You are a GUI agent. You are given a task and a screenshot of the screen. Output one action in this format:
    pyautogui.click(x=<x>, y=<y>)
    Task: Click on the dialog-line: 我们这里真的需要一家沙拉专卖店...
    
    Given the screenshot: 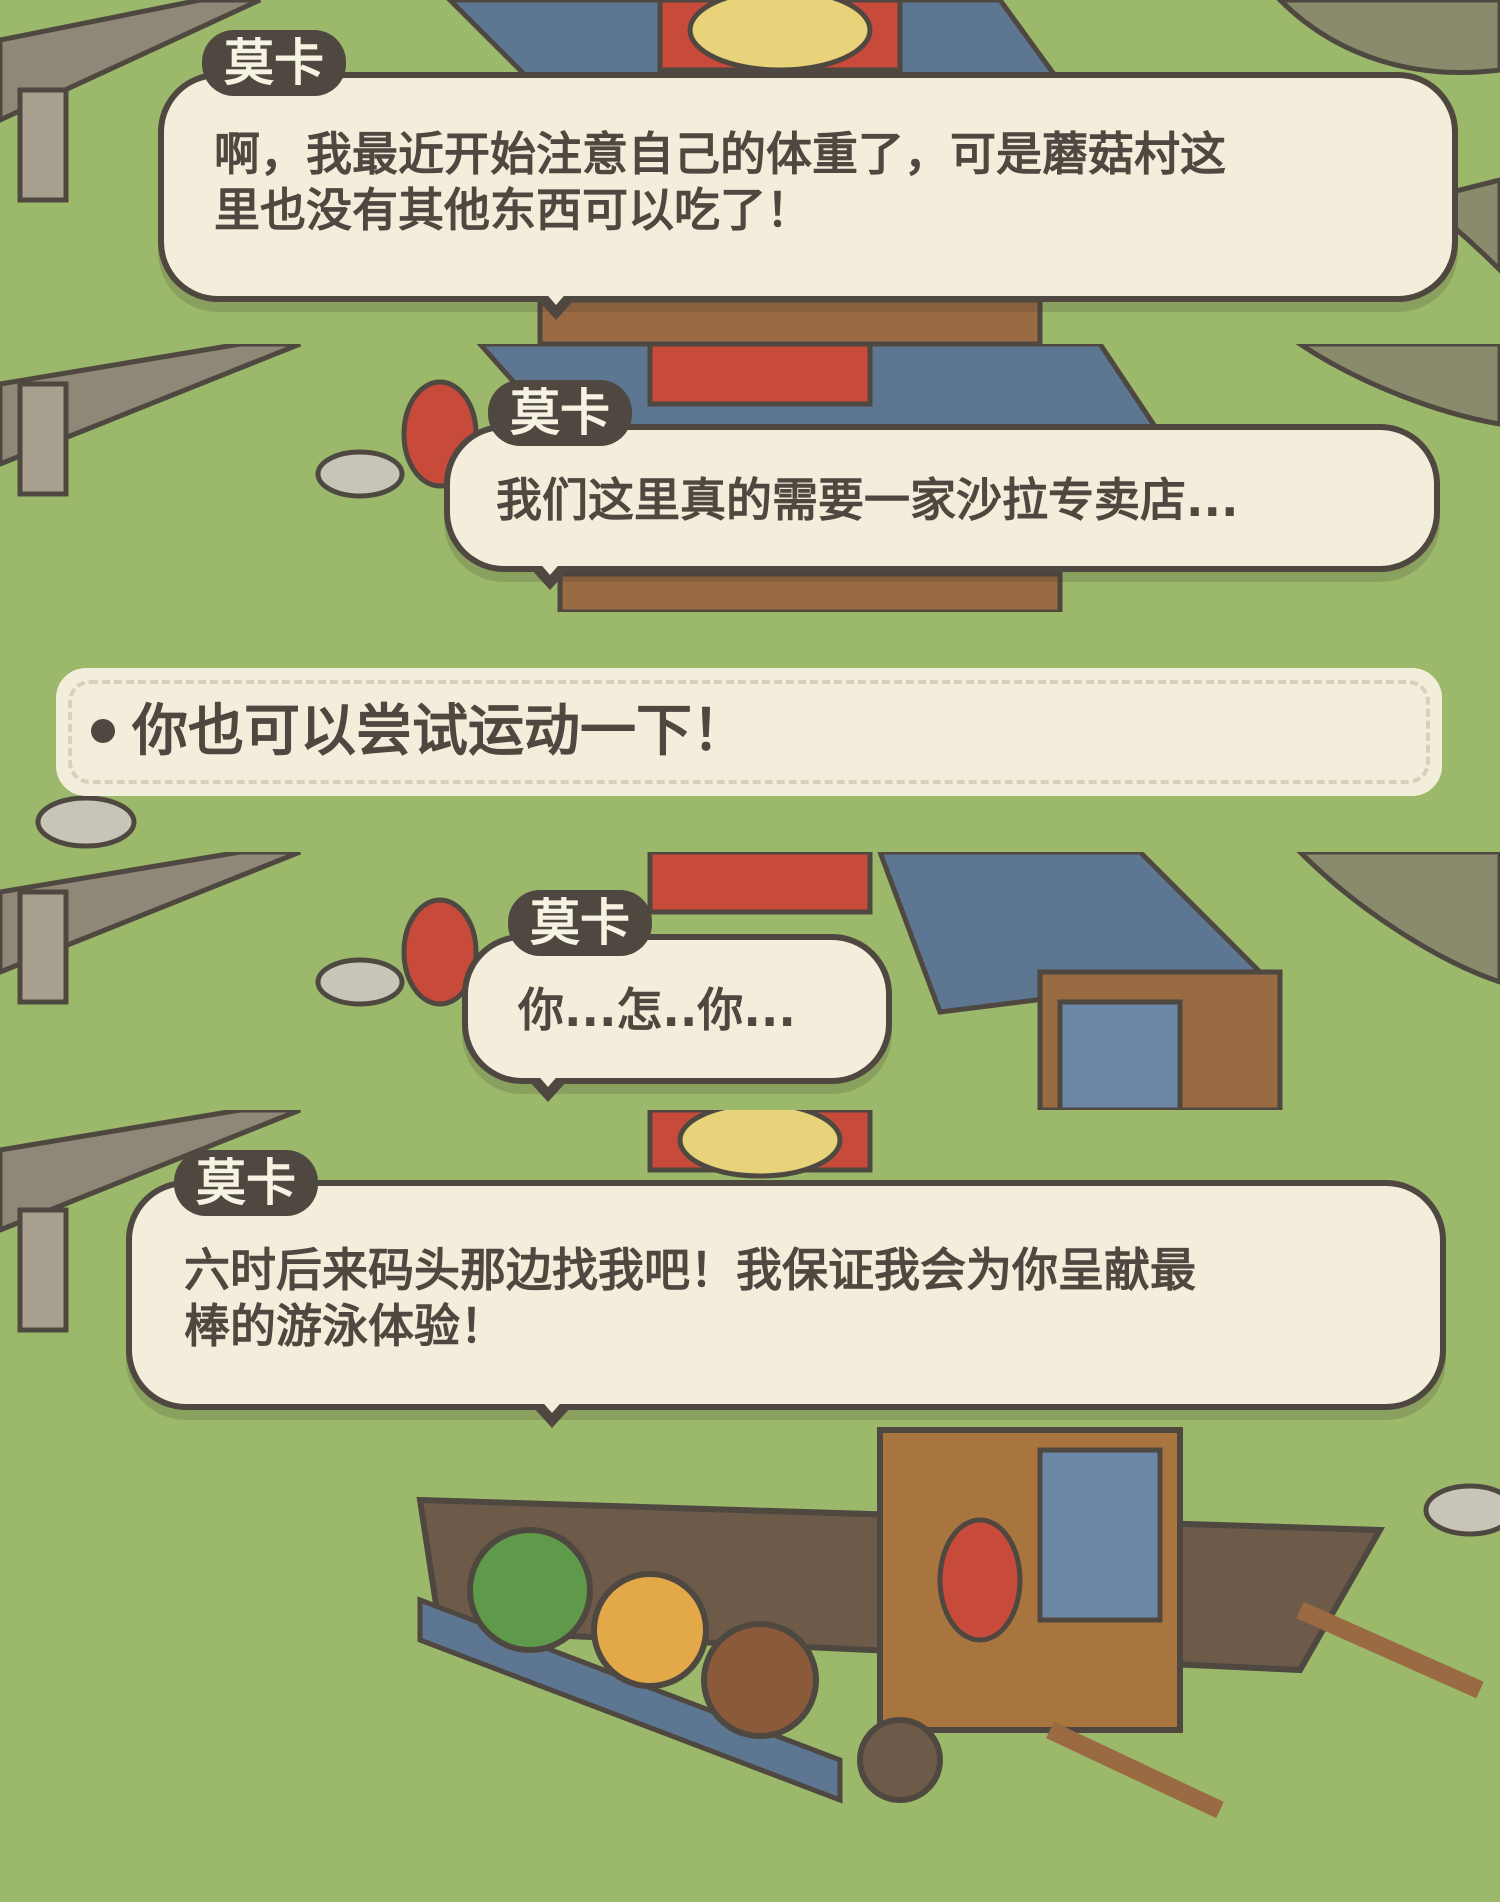 What is the action you would take?
    pyautogui.click(x=867, y=500)
    